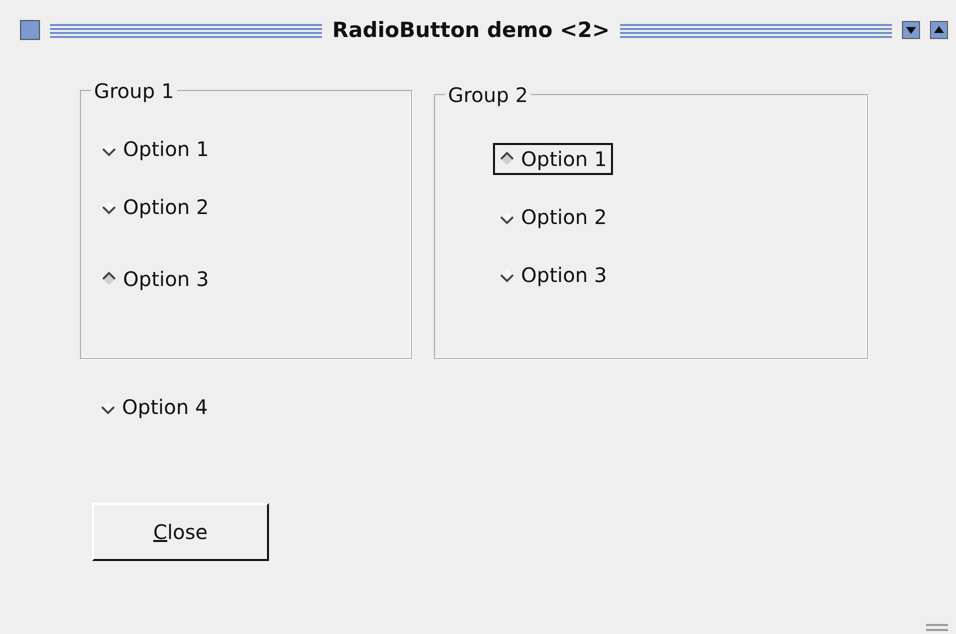 The height and width of the screenshot is (634, 956). What do you see at coordinates (911, 30) in the screenshot?
I see `minimize-icon` at bounding box center [911, 30].